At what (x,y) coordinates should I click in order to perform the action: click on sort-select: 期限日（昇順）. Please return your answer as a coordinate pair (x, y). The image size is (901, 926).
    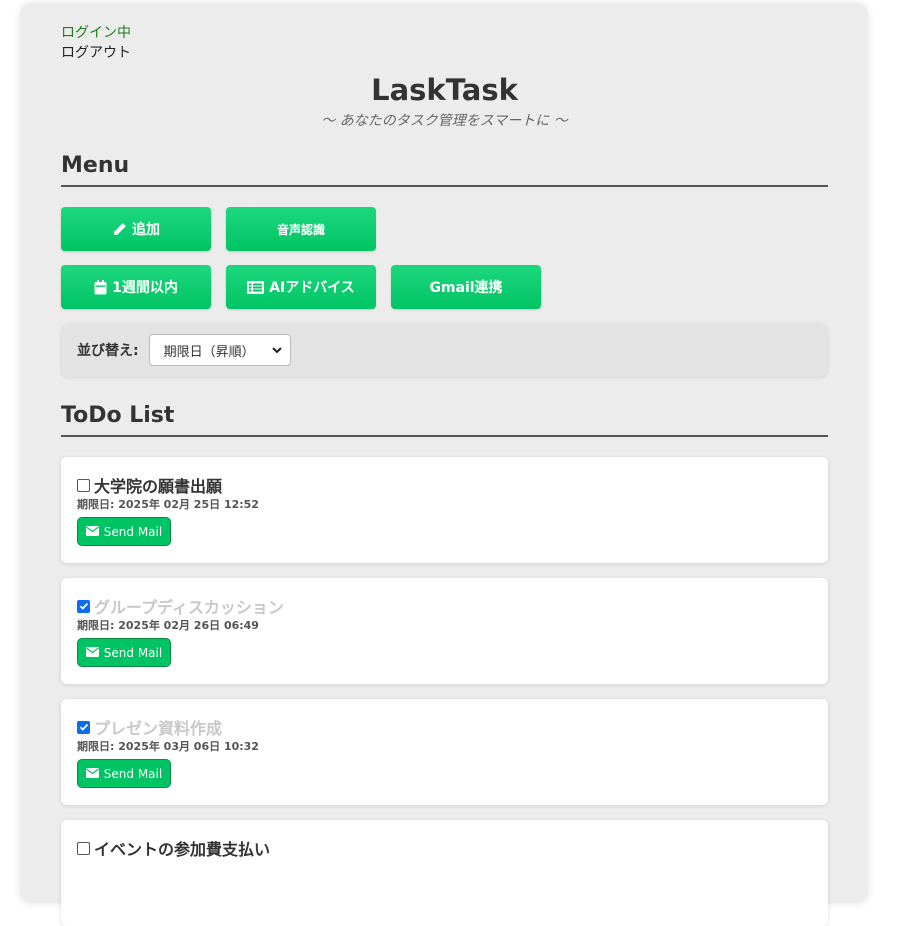
    Looking at the image, I should click on (219, 350).